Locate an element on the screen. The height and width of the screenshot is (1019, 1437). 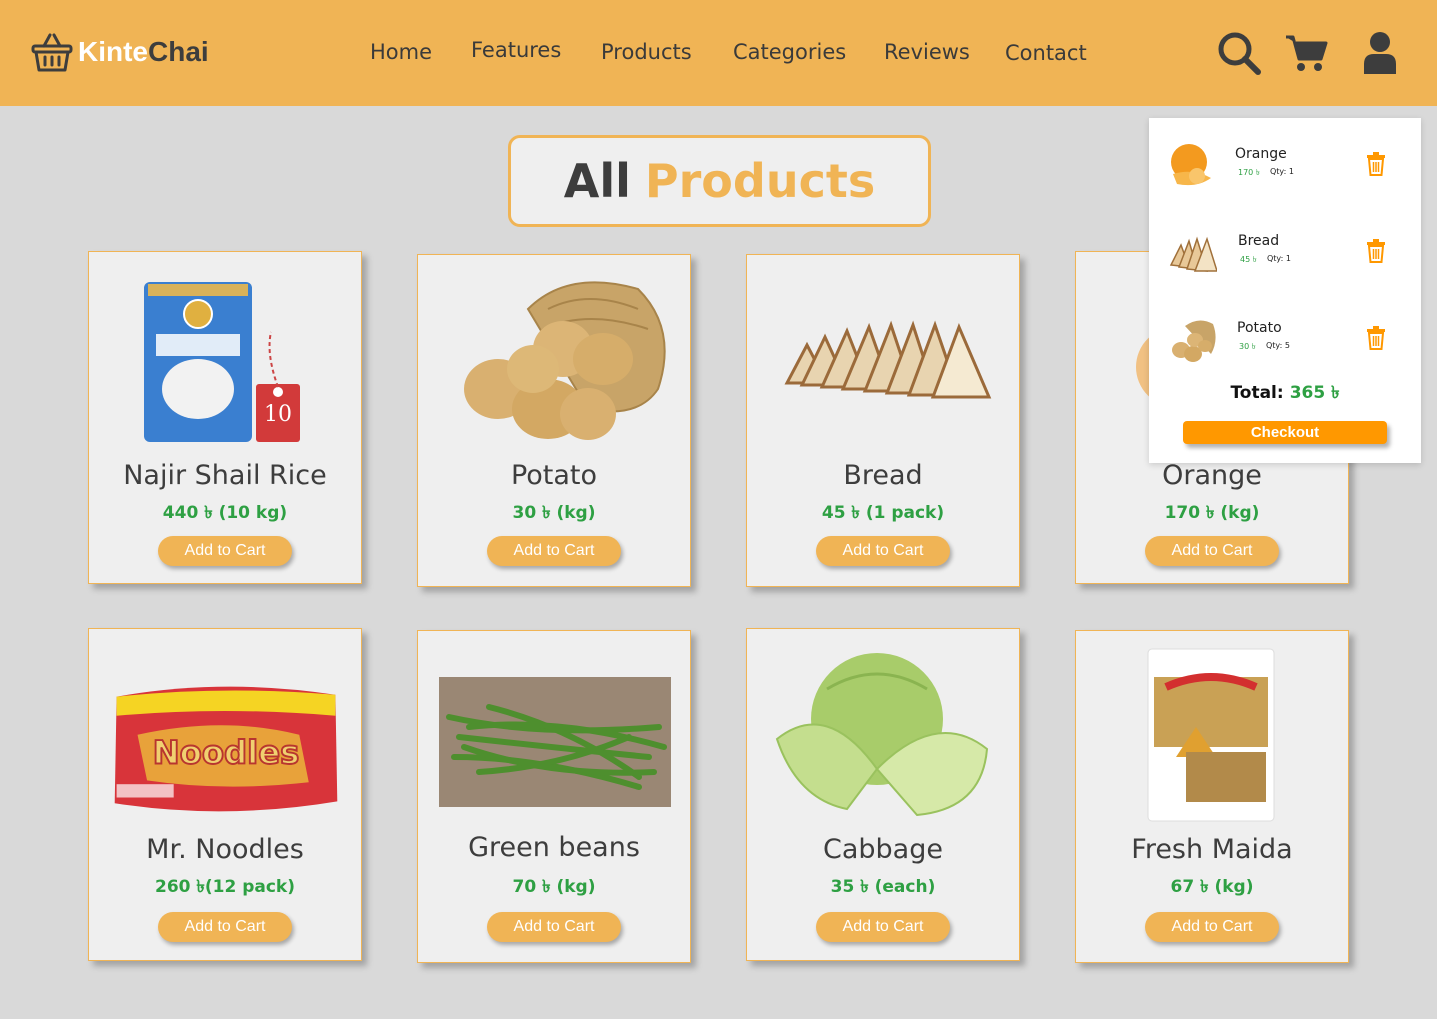
cart-thumb-bread is located at coordinates (1193, 254).